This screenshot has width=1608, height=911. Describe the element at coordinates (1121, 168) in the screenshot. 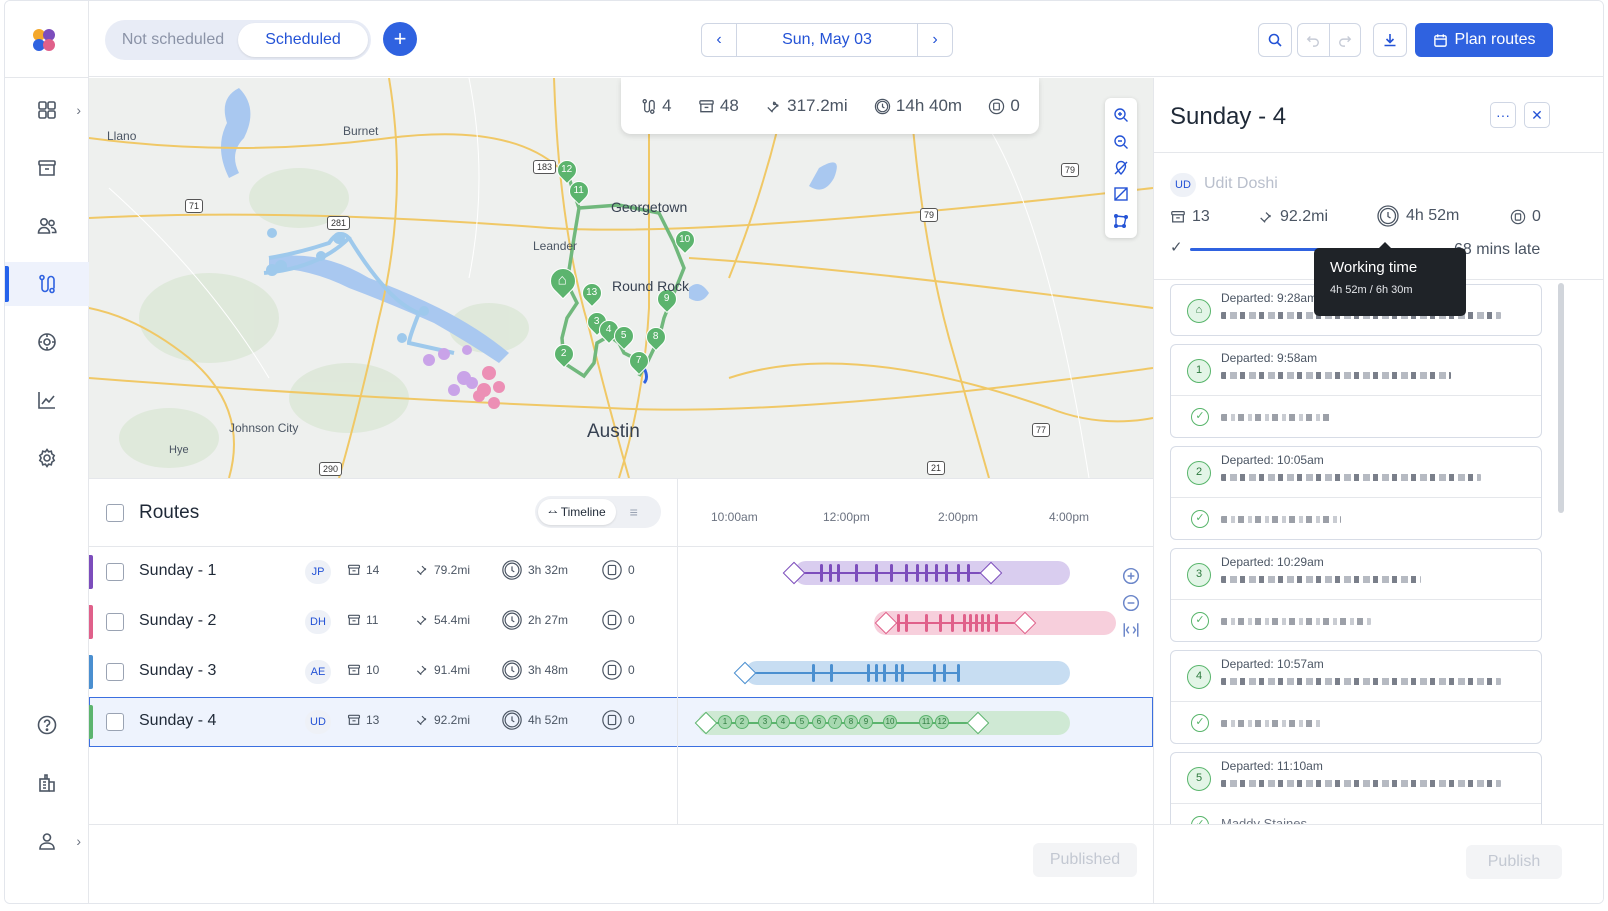

I see `hide-pins-icon` at that location.